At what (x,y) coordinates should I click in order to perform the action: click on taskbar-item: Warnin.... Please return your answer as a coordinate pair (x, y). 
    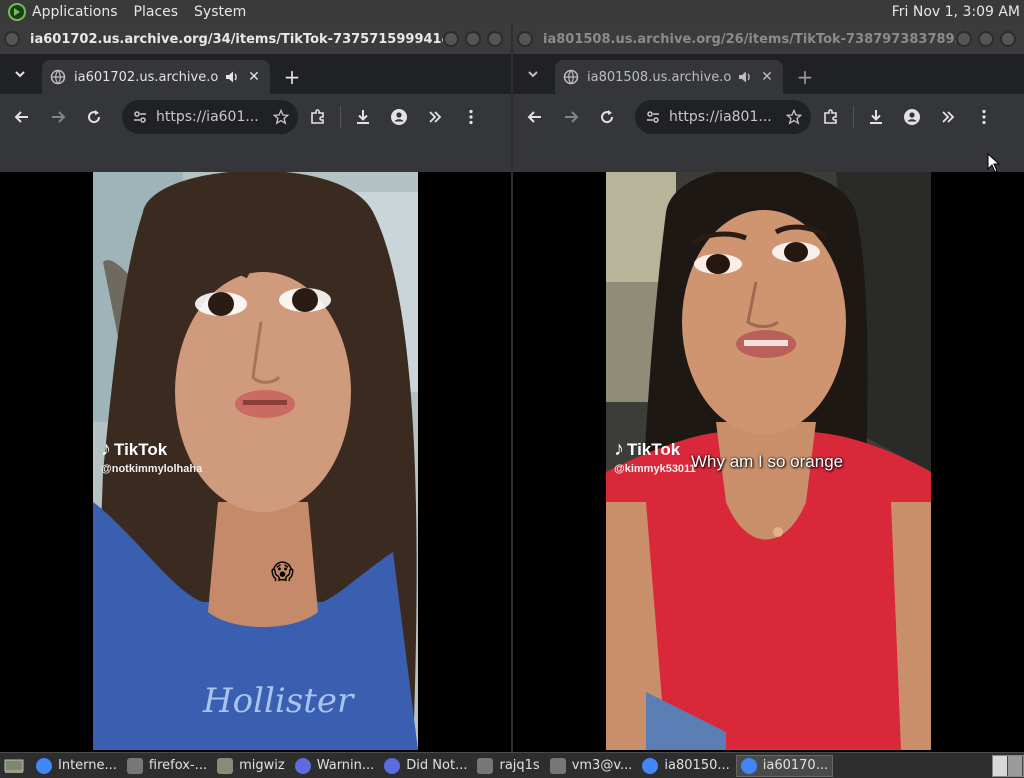
    Looking at the image, I should click on (335, 766).